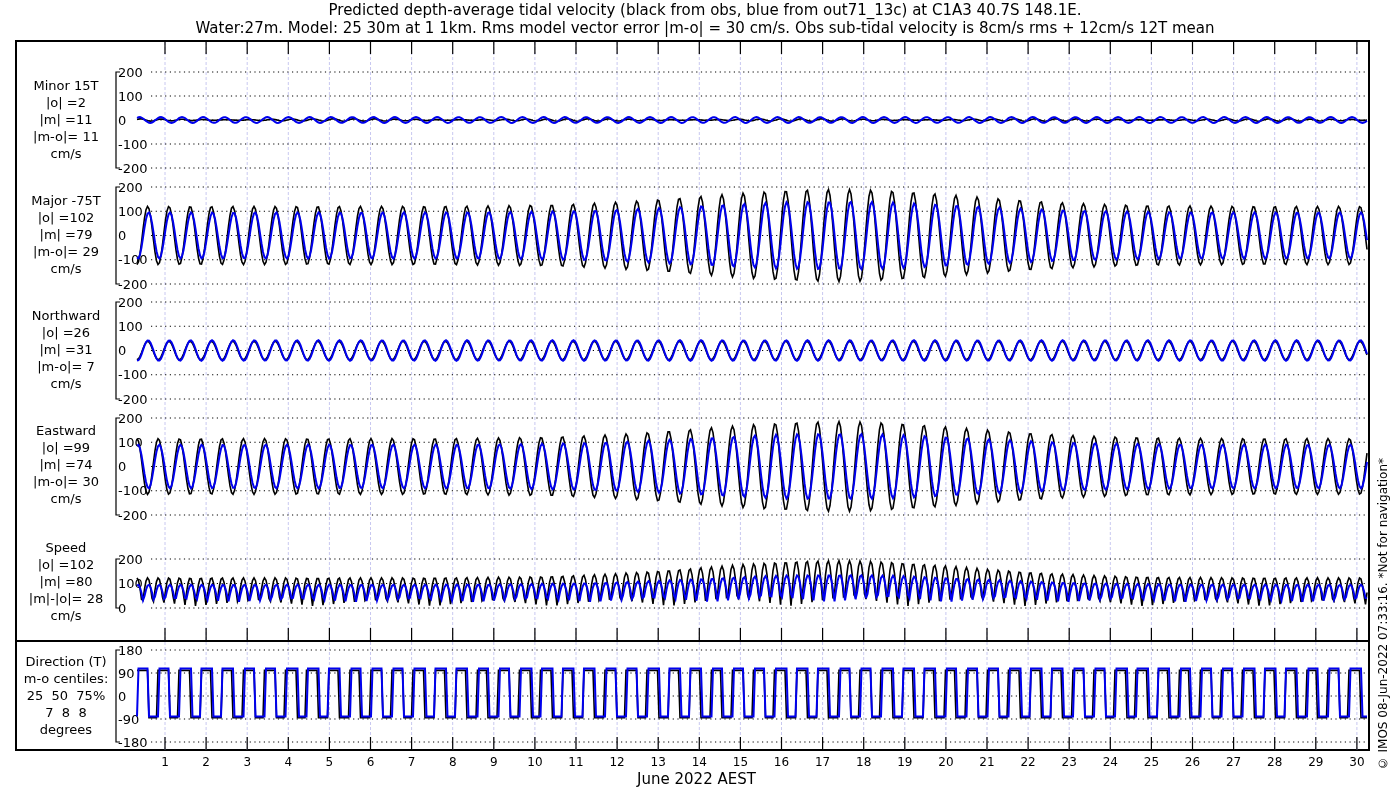 This screenshot has height=800, width=1400. Describe the element at coordinates (1151, 762) in the screenshot. I see `x-tick-label: 25` at that location.